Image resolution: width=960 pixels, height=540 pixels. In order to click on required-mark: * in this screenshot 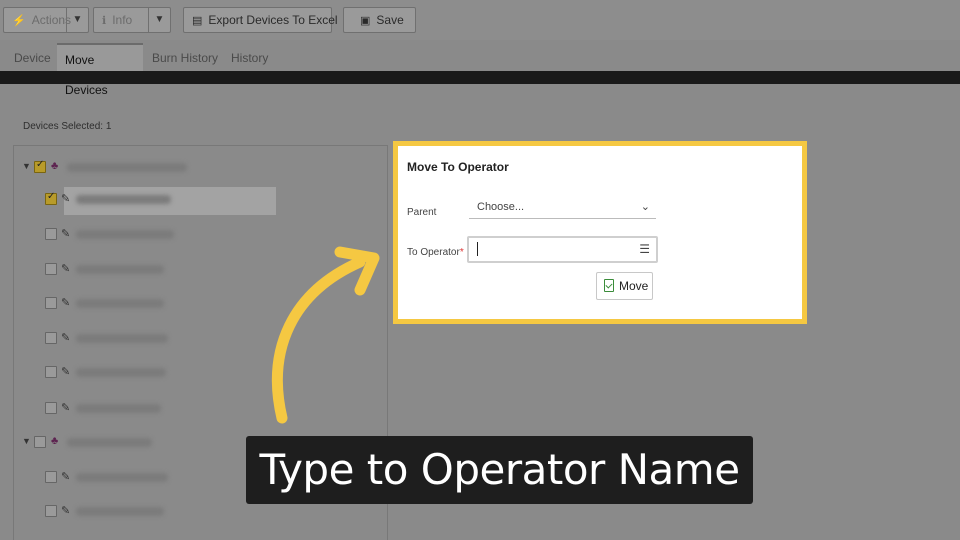, I will do `click(461, 252)`.